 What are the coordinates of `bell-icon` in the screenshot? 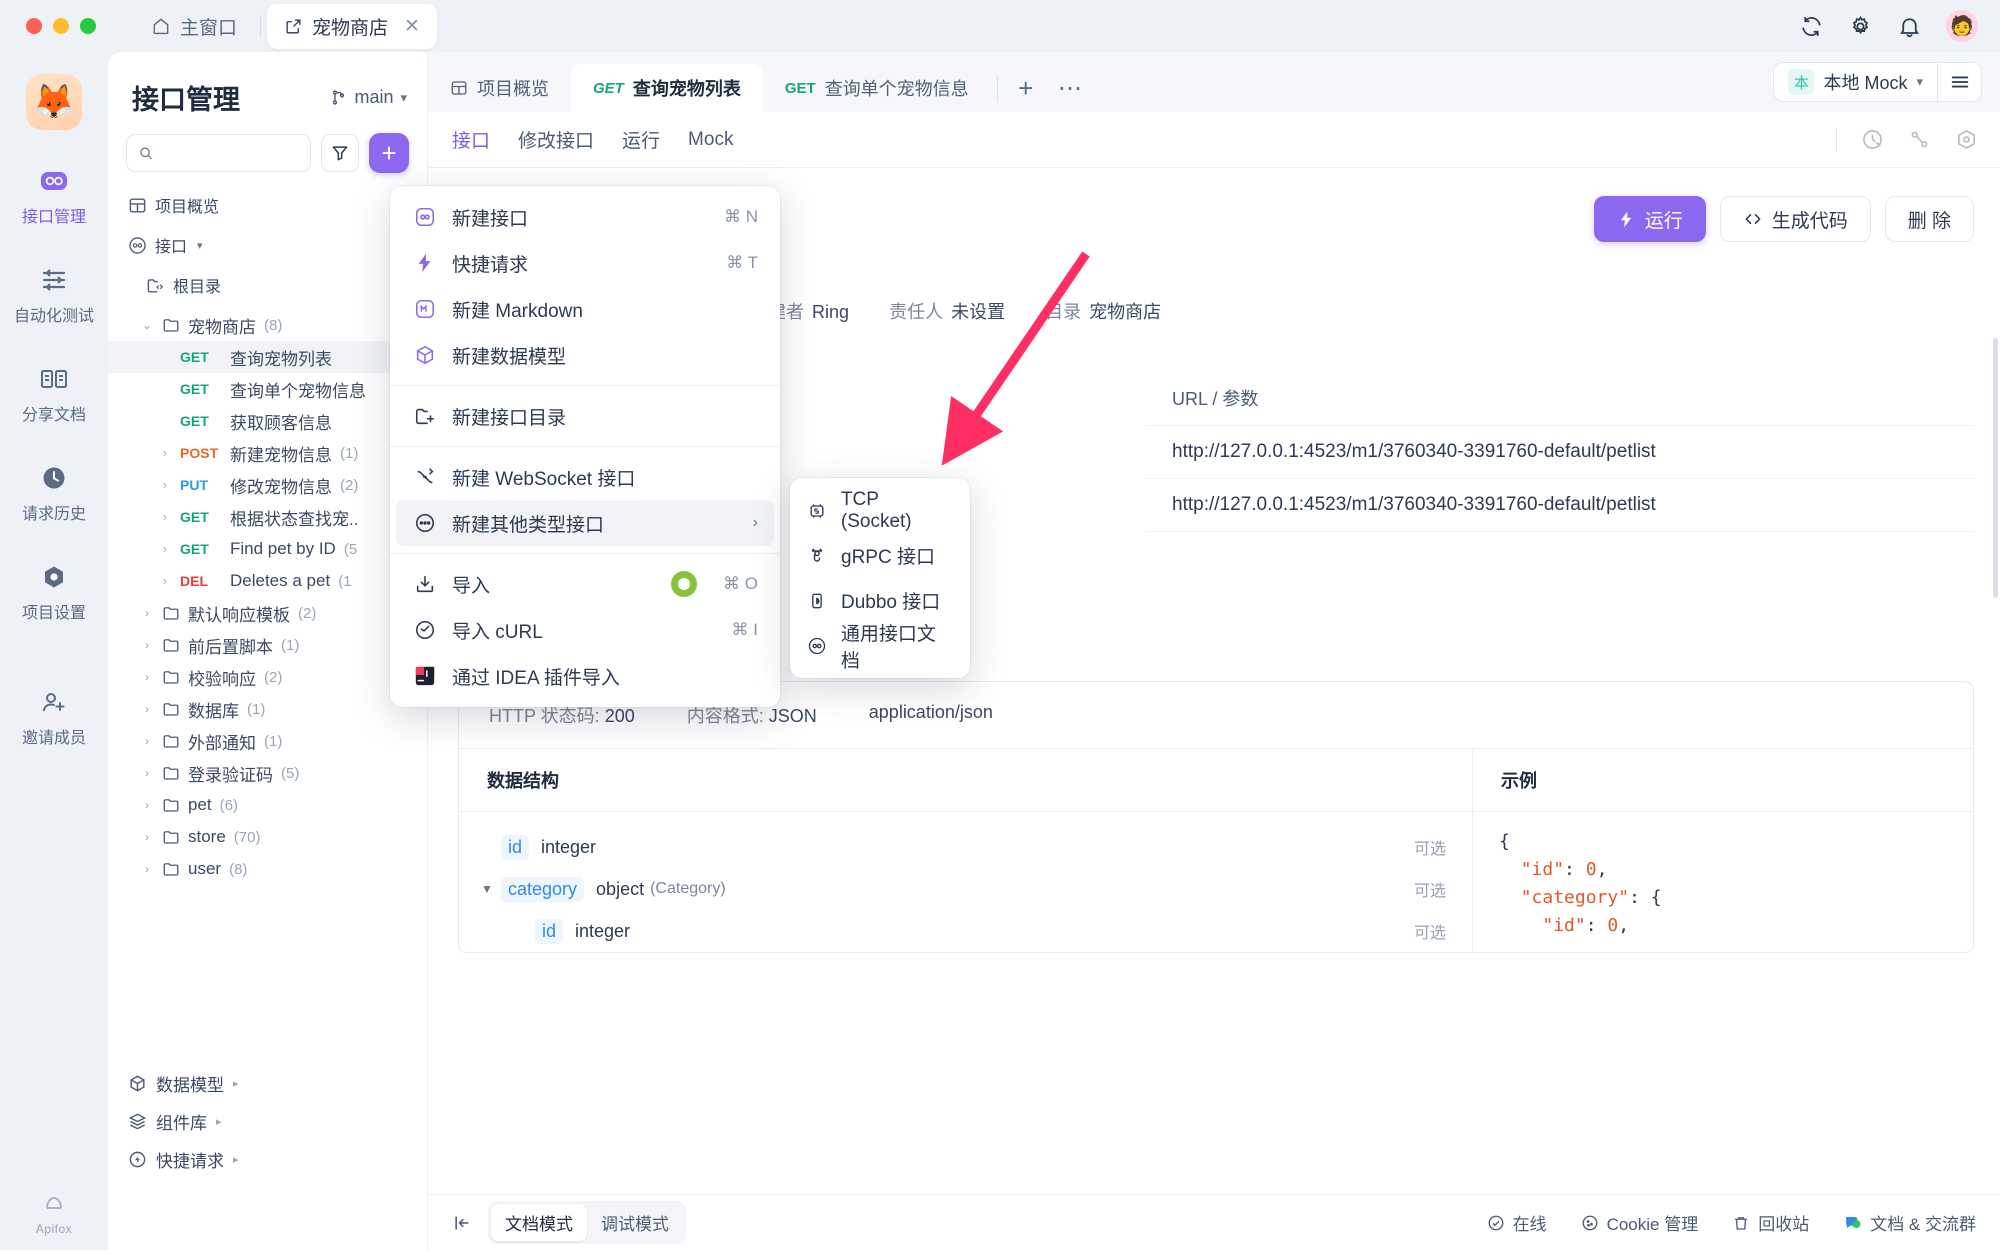 It's located at (1909, 26).